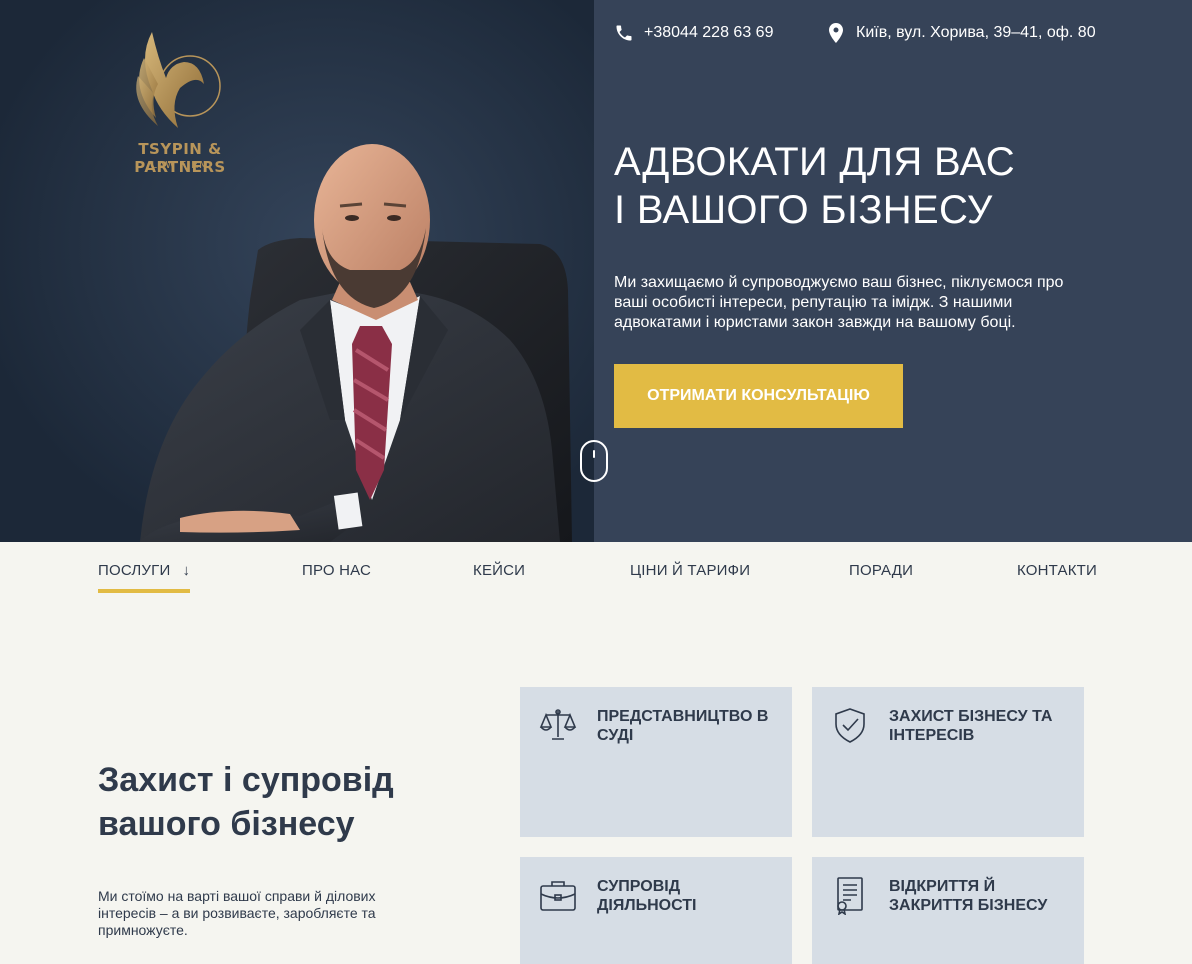  What do you see at coordinates (647, 896) in the screenshot?
I see `service-card-label: СУПРОВІД ДІЯЛЬНОСТІ` at bounding box center [647, 896].